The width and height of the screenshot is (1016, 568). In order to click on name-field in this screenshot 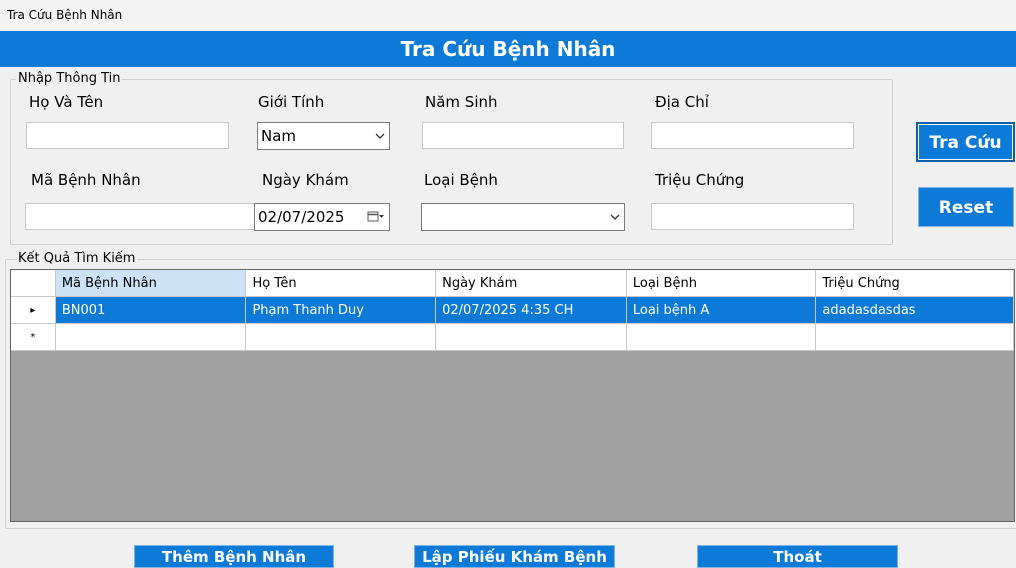, I will do `click(127, 135)`.